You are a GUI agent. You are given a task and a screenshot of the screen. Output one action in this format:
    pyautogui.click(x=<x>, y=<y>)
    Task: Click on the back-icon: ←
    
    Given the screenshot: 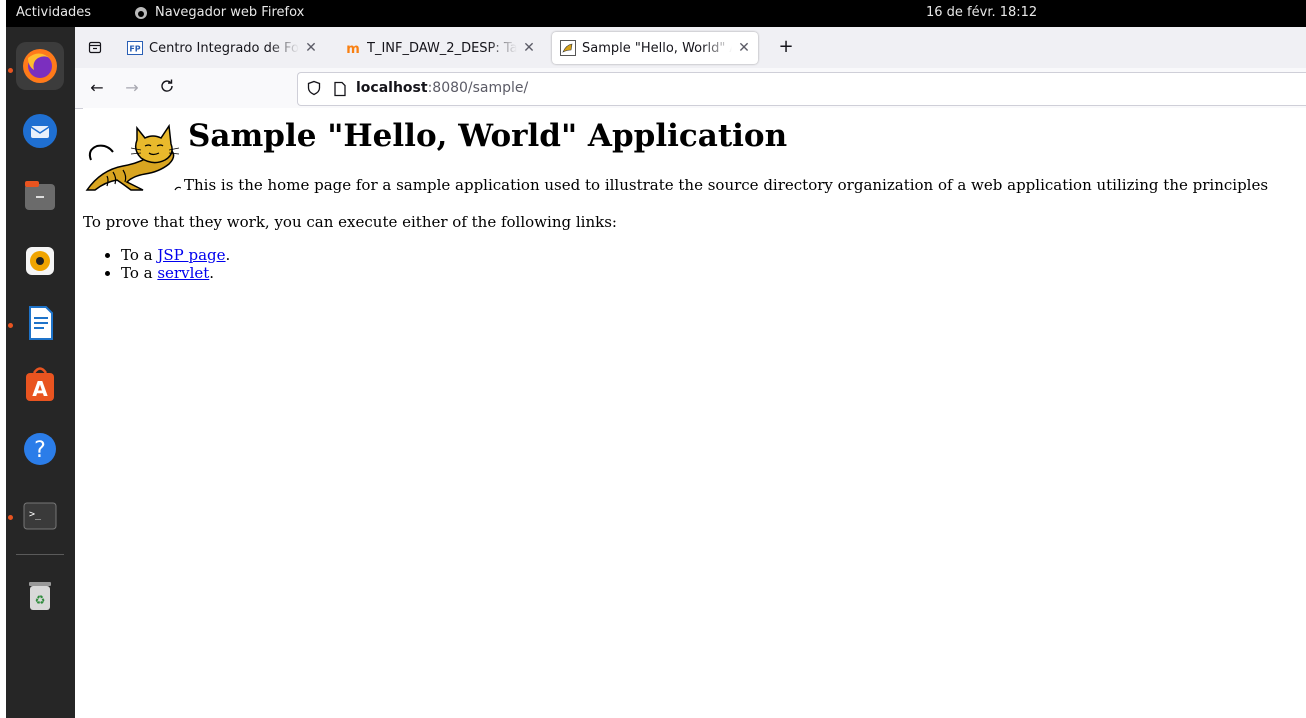 What is the action you would take?
    pyautogui.click(x=97, y=88)
    